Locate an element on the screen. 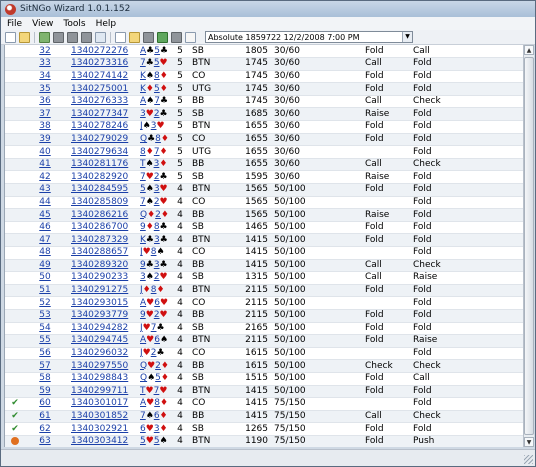  hand-id-link: 1340277347 is located at coordinates (102, 114).